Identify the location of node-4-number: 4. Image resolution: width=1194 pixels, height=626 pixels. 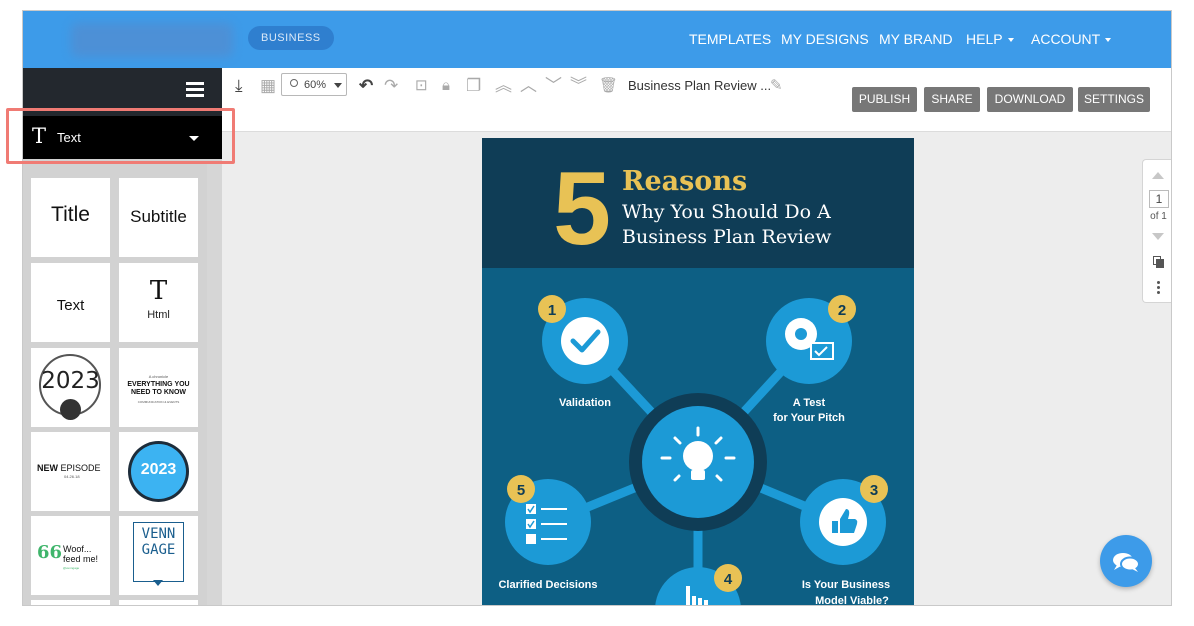
(728, 579).